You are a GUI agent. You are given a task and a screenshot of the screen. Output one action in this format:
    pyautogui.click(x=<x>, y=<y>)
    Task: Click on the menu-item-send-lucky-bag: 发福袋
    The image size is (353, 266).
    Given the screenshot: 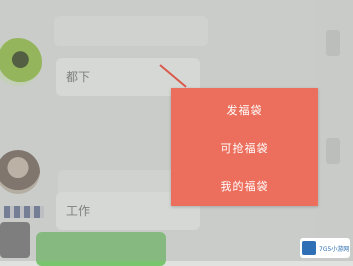 What is the action you would take?
    pyautogui.click(x=244, y=110)
    